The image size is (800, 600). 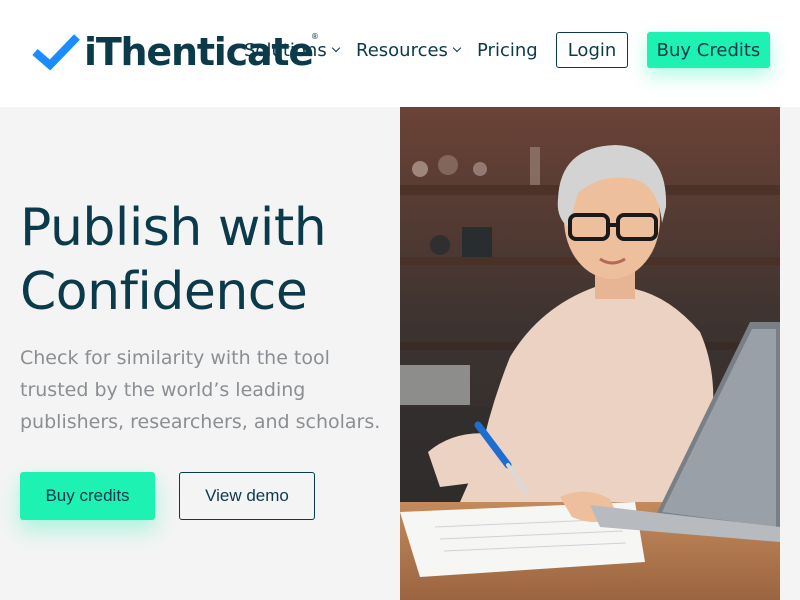 What do you see at coordinates (790, 353) in the screenshot?
I see `page-right-margin` at bounding box center [790, 353].